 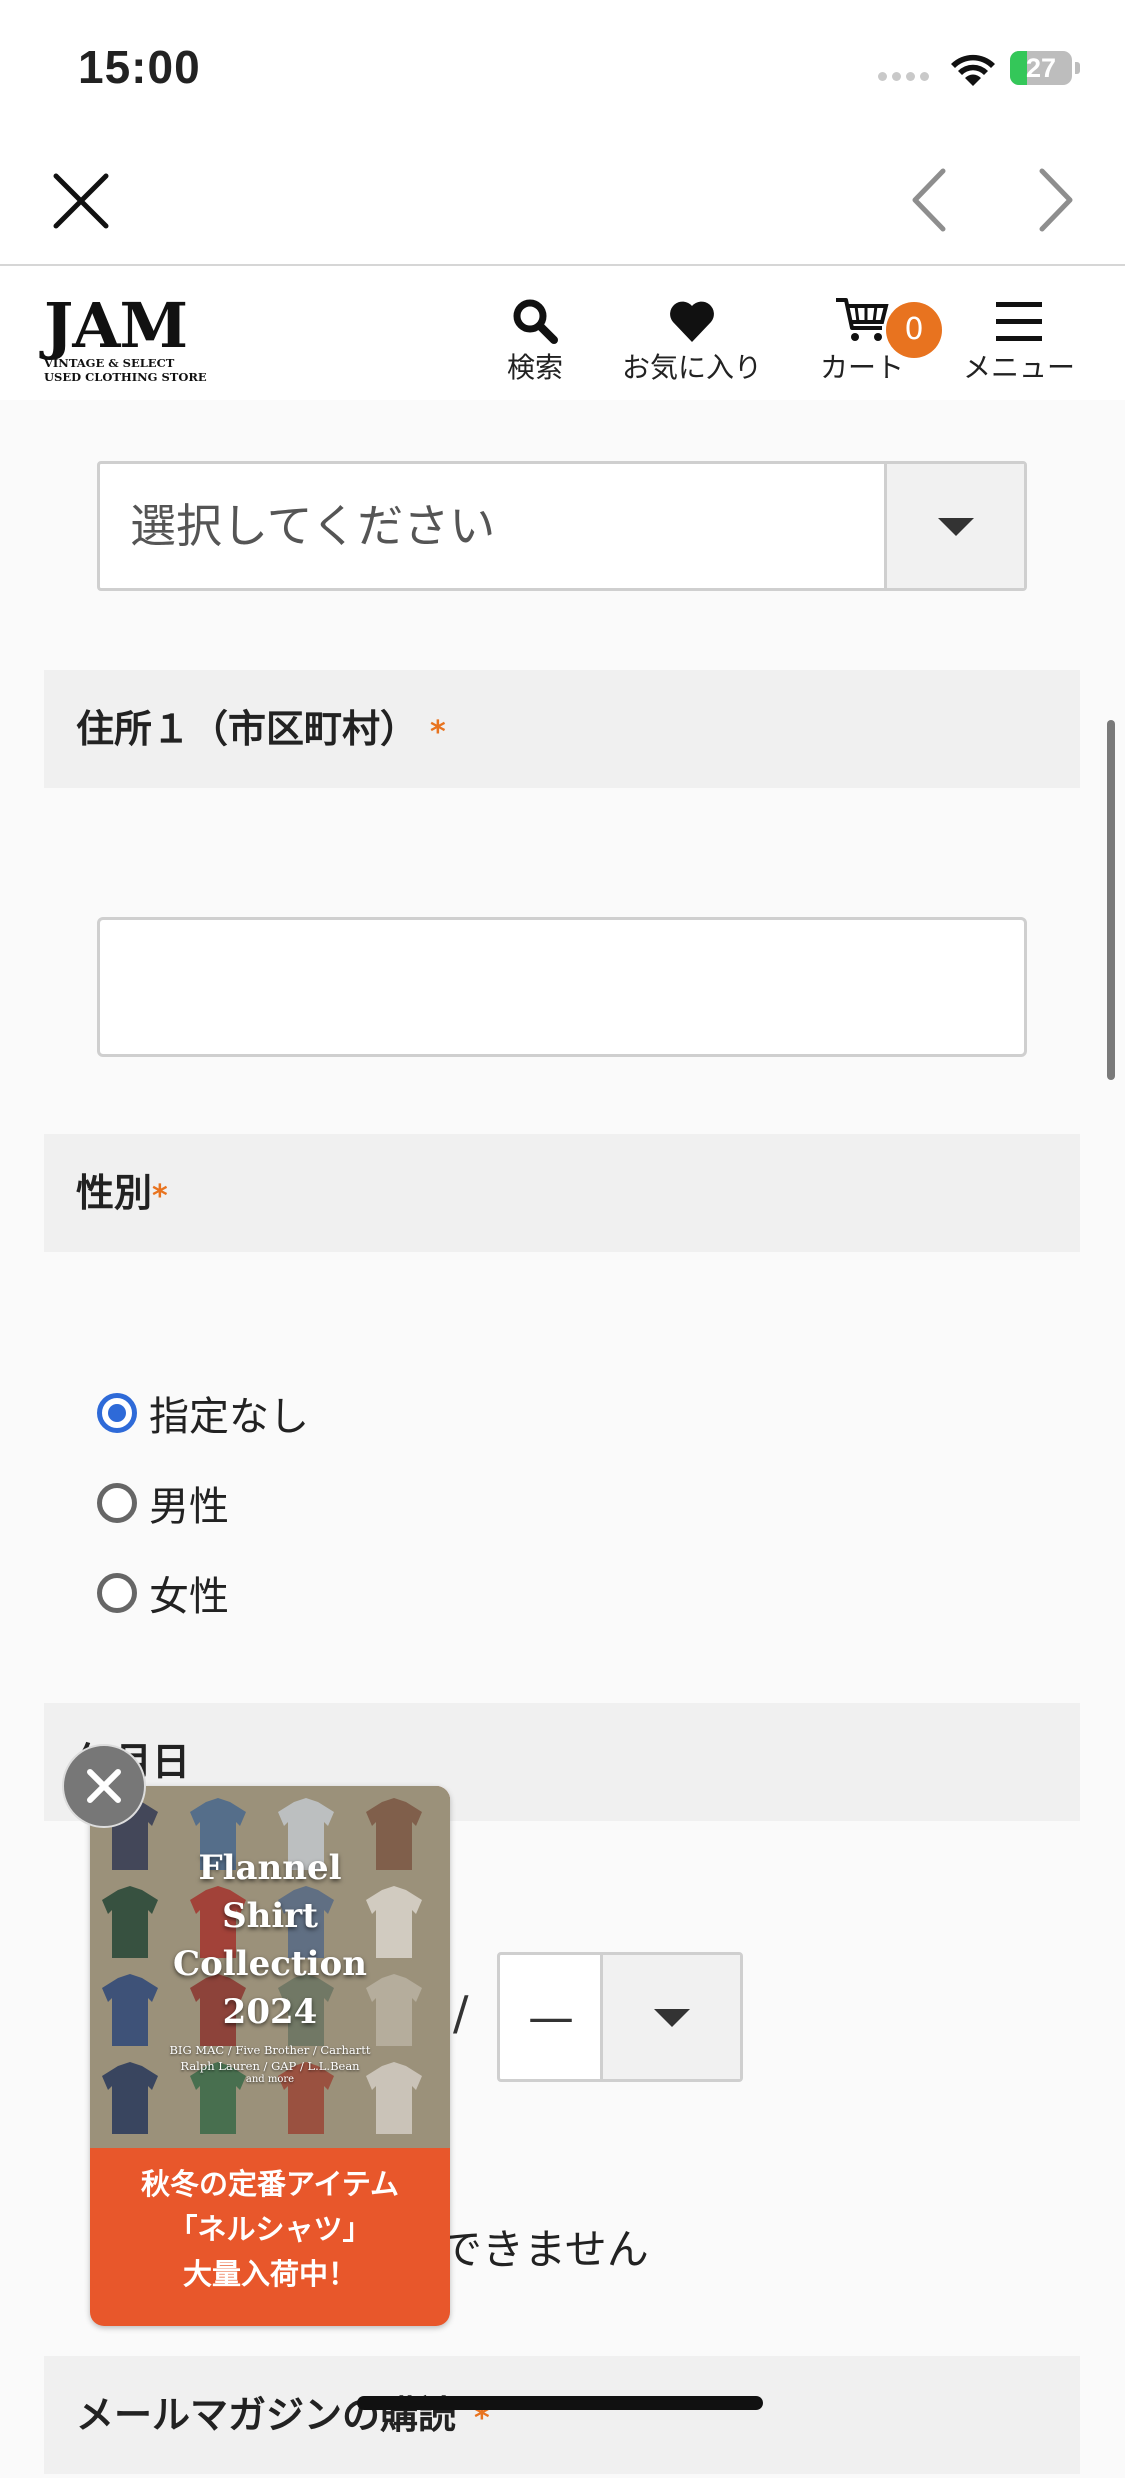 I want to click on logo-tagline-2: USED CLOTHING STORE, so click(x=125, y=377).